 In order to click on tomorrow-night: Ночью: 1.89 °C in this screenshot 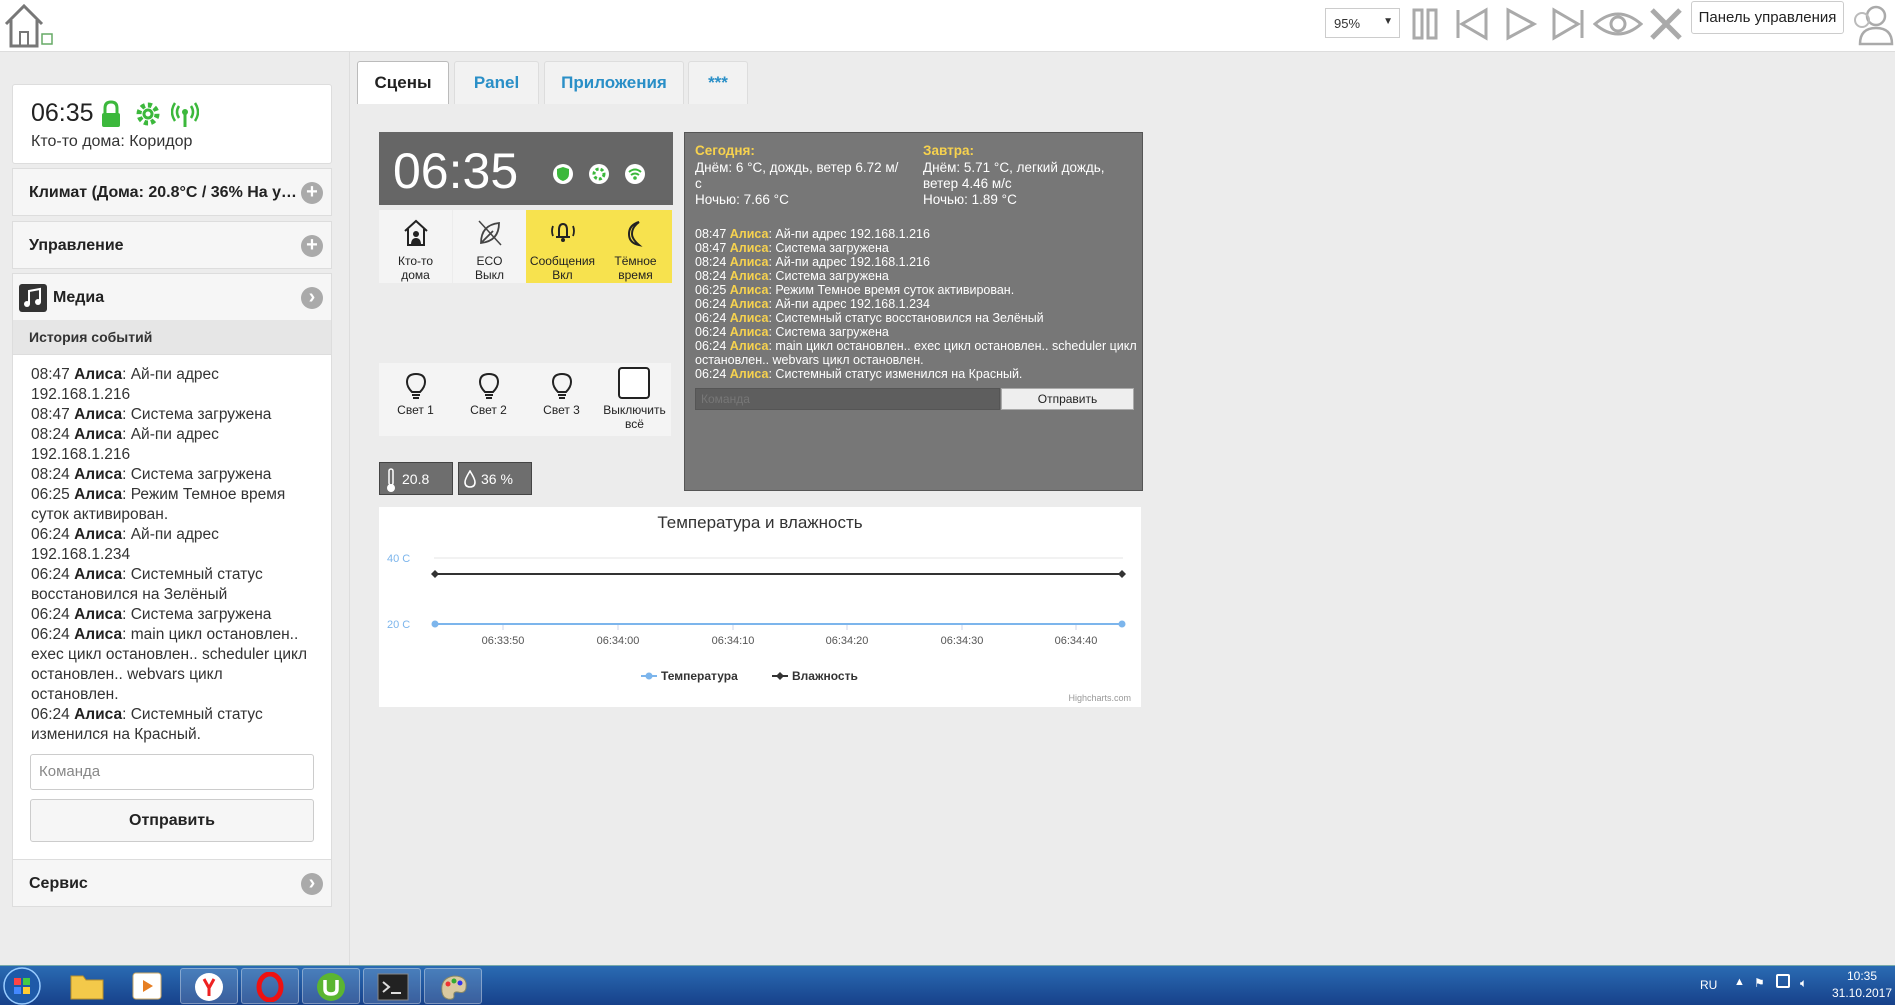, I will do `click(970, 199)`.